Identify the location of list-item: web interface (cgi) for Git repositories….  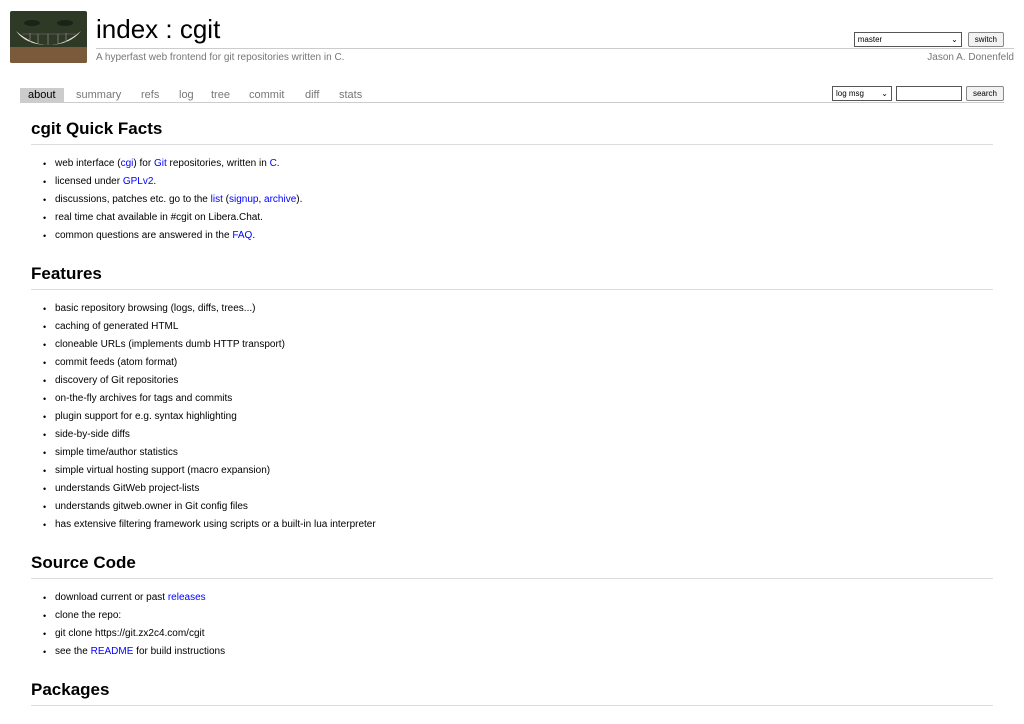
(518, 164).